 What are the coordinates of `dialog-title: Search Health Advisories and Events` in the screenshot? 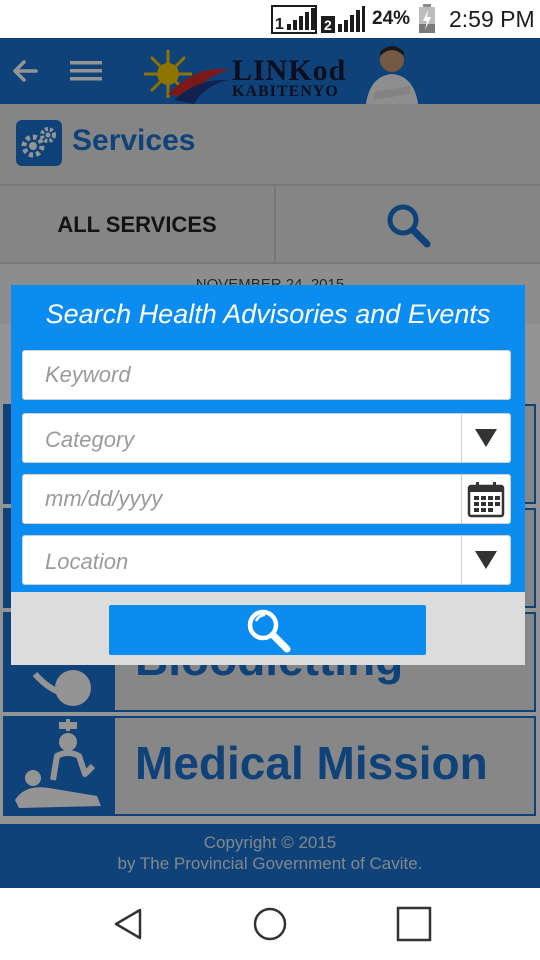 It's located at (268, 314).